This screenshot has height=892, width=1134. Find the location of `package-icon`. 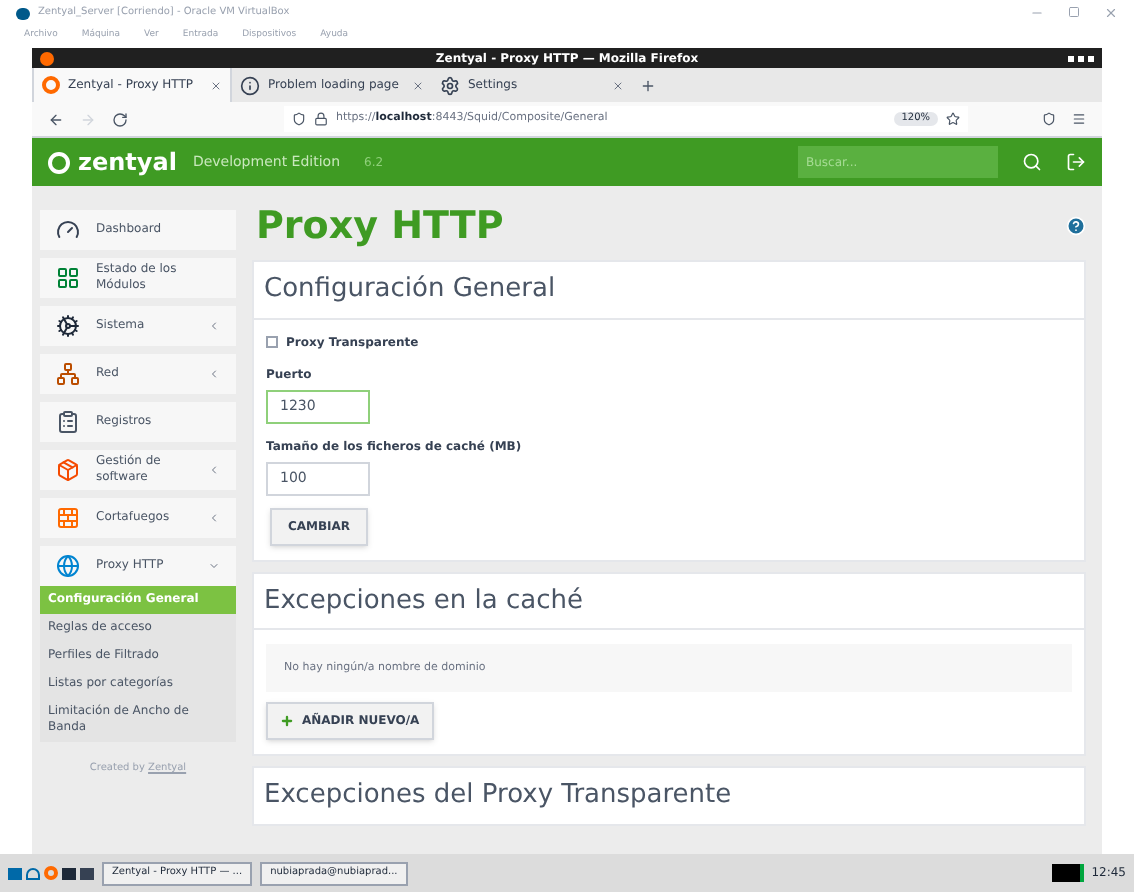

package-icon is located at coordinates (68, 470).